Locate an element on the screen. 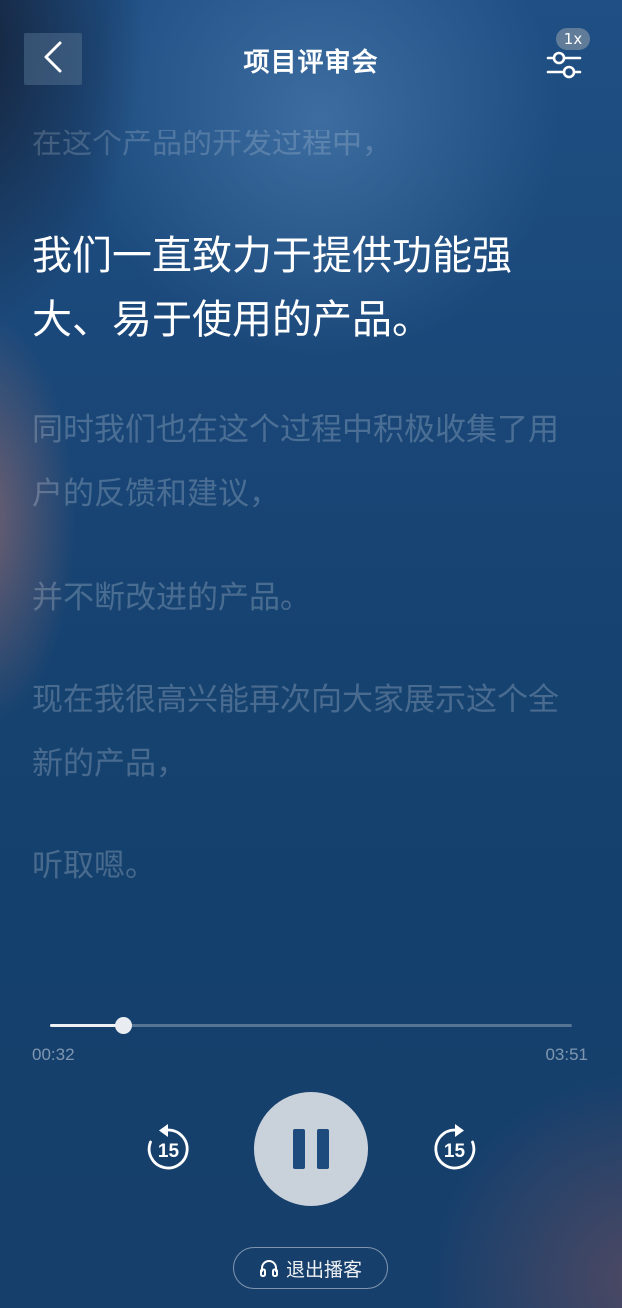 The width and height of the screenshot is (622, 1308). progress-bar is located at coordinates (311, 1025).